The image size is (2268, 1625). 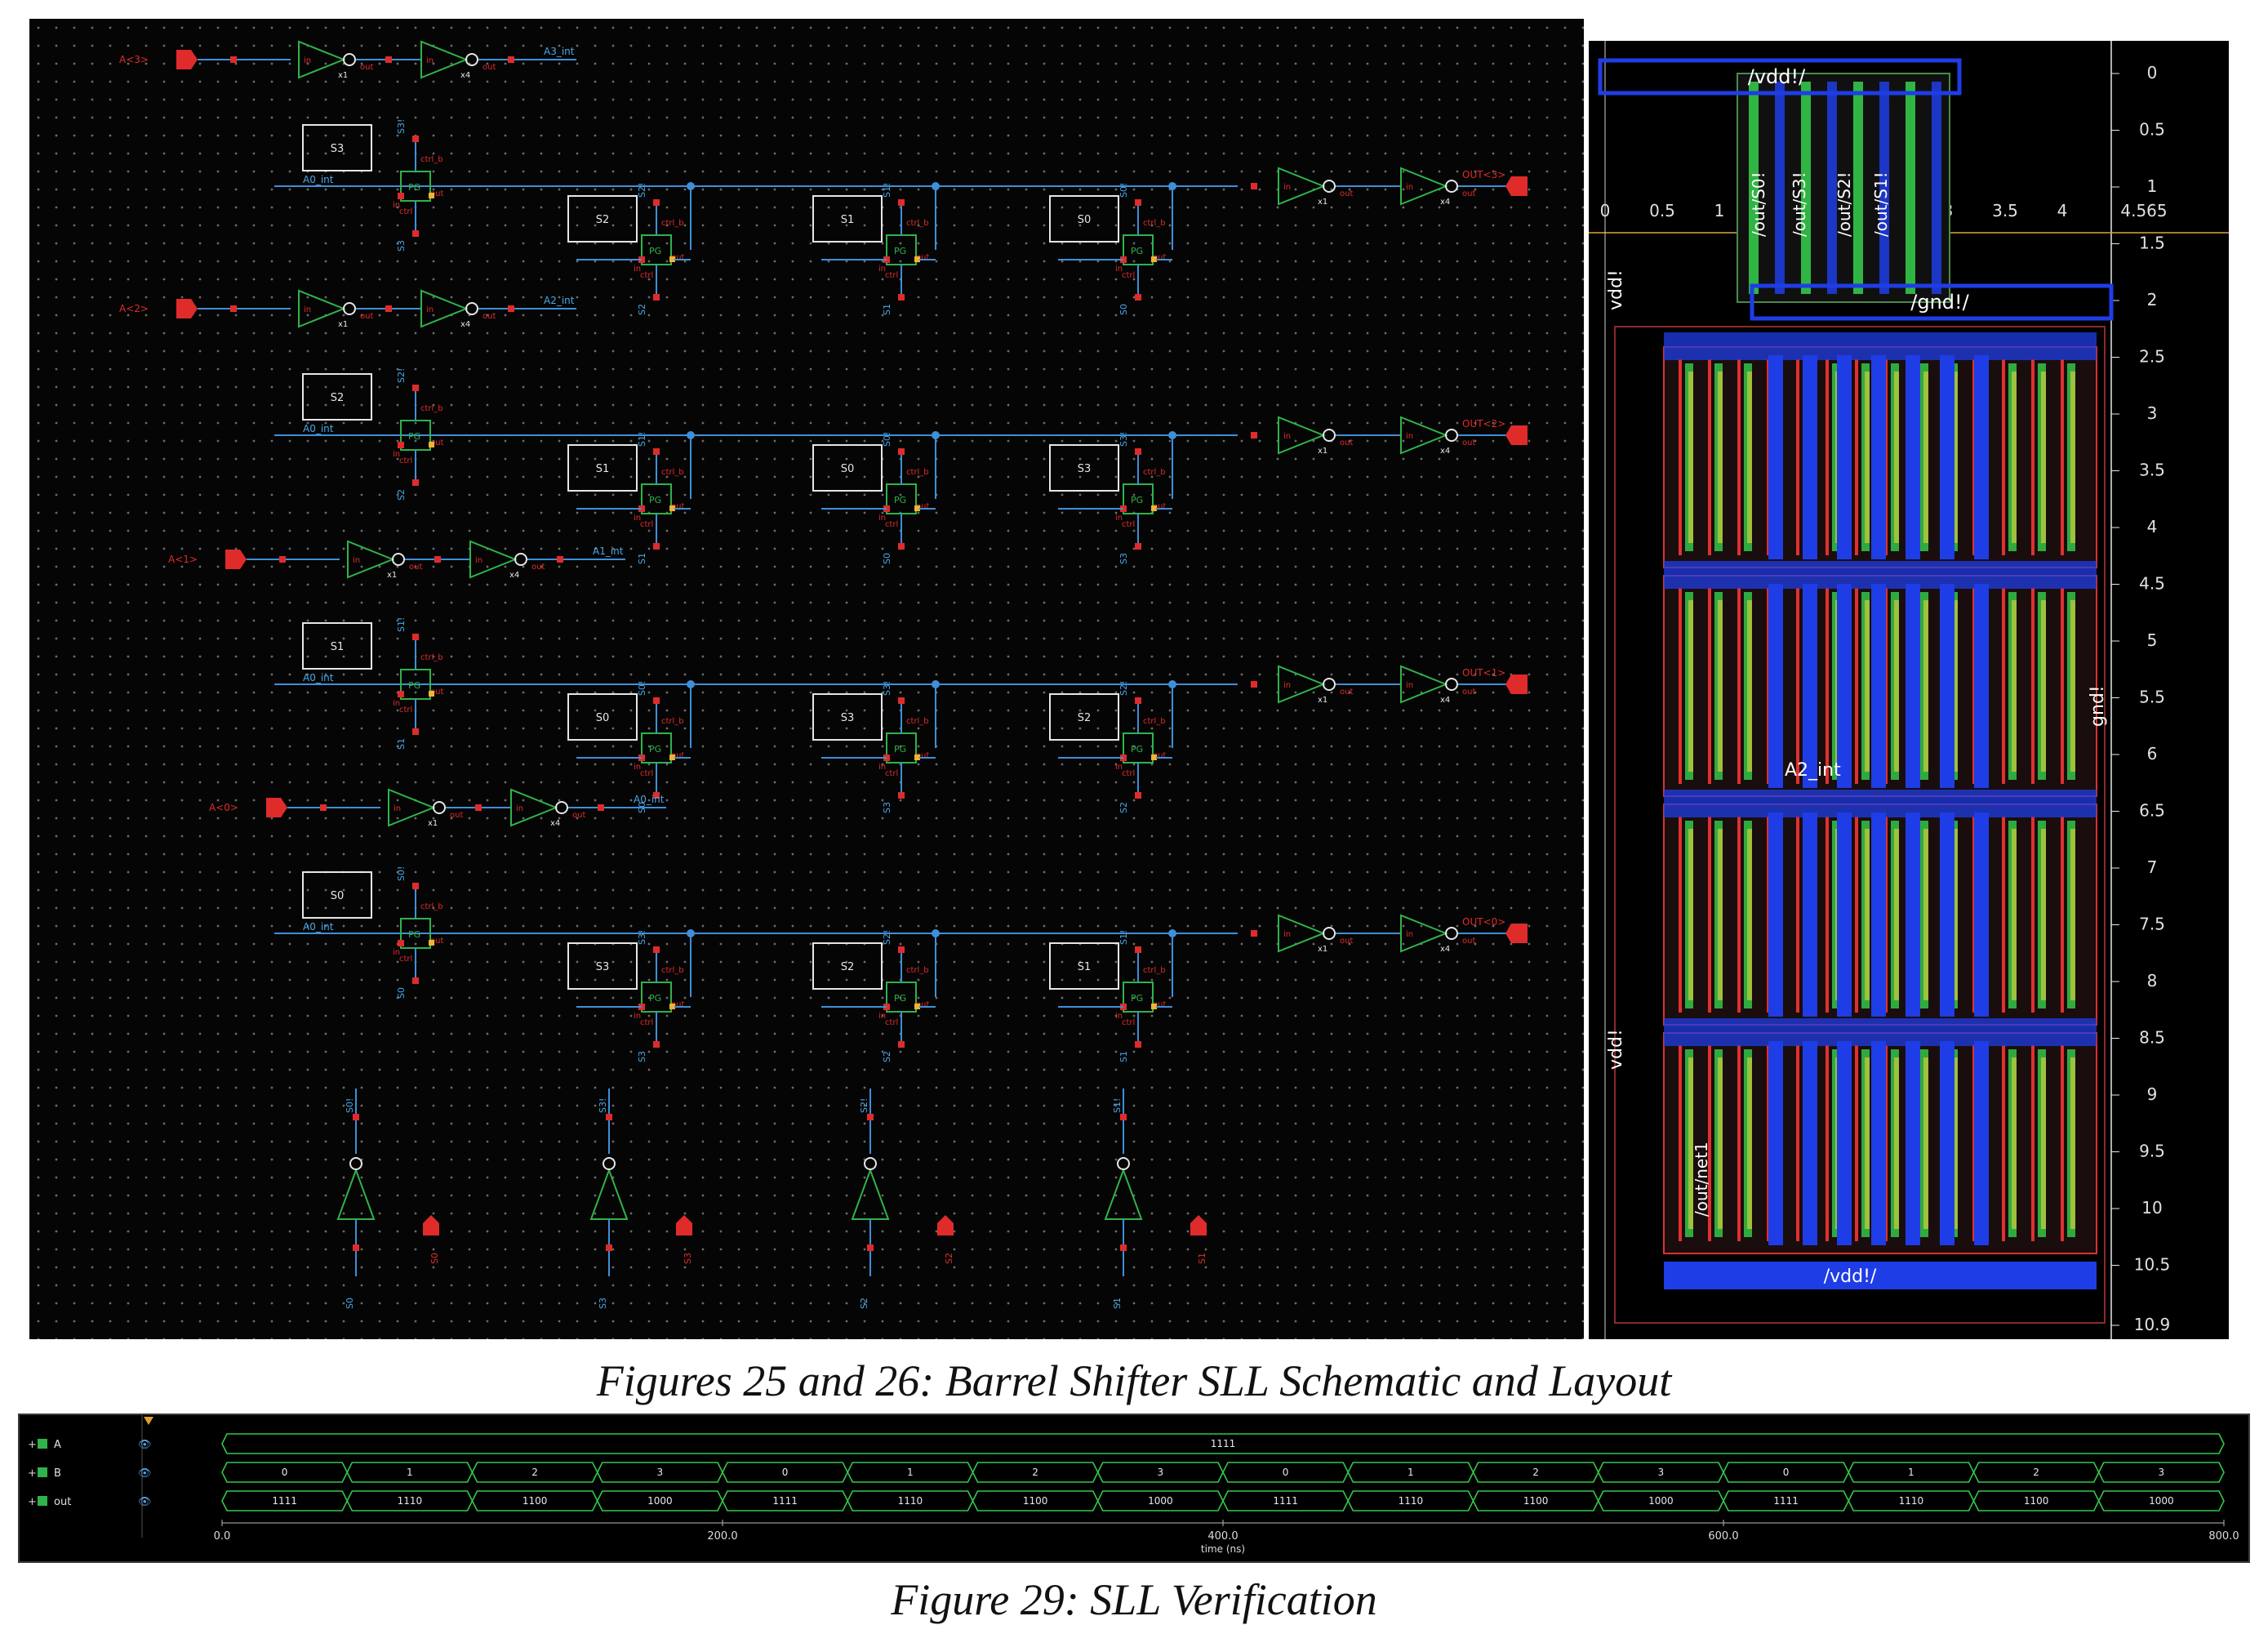 I want to click on side-label-right: gnd!, so click(x=2098, y=706).